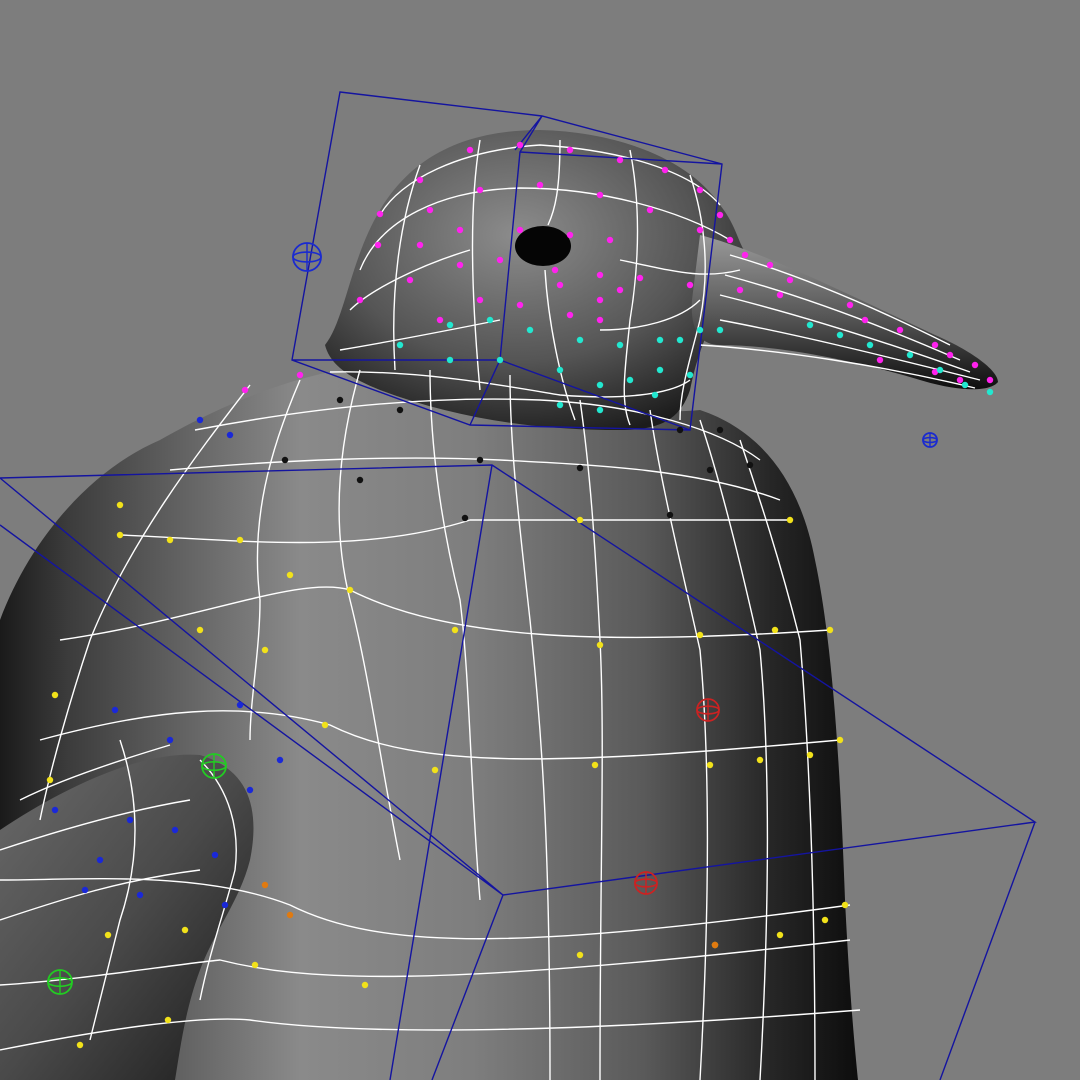 Image resolution: width=1080 pixels, height=1080 pixels. I want to click on cluster-vertex-detail, so click(265, 885).